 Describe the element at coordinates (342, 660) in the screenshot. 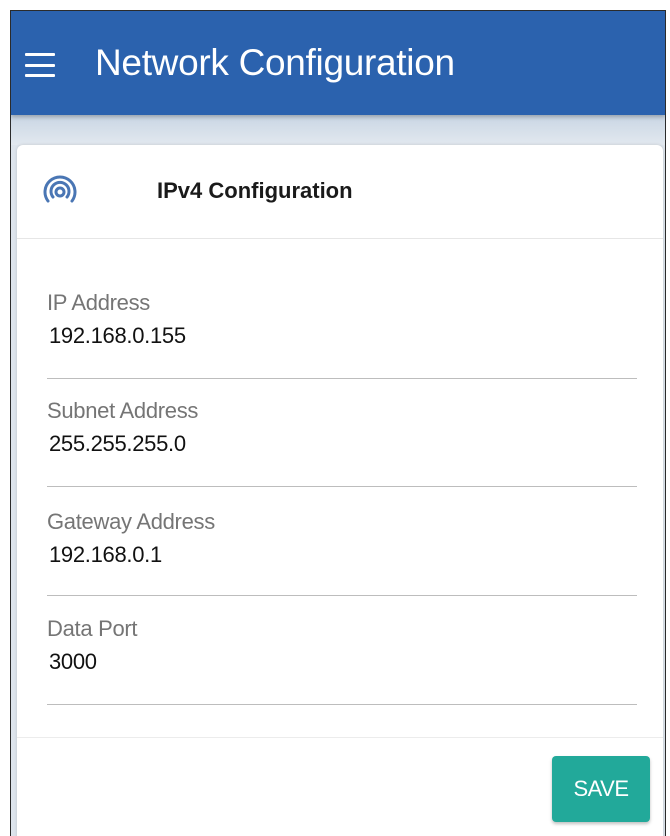

I see `data-port-field: Data Port 3000` at that location.